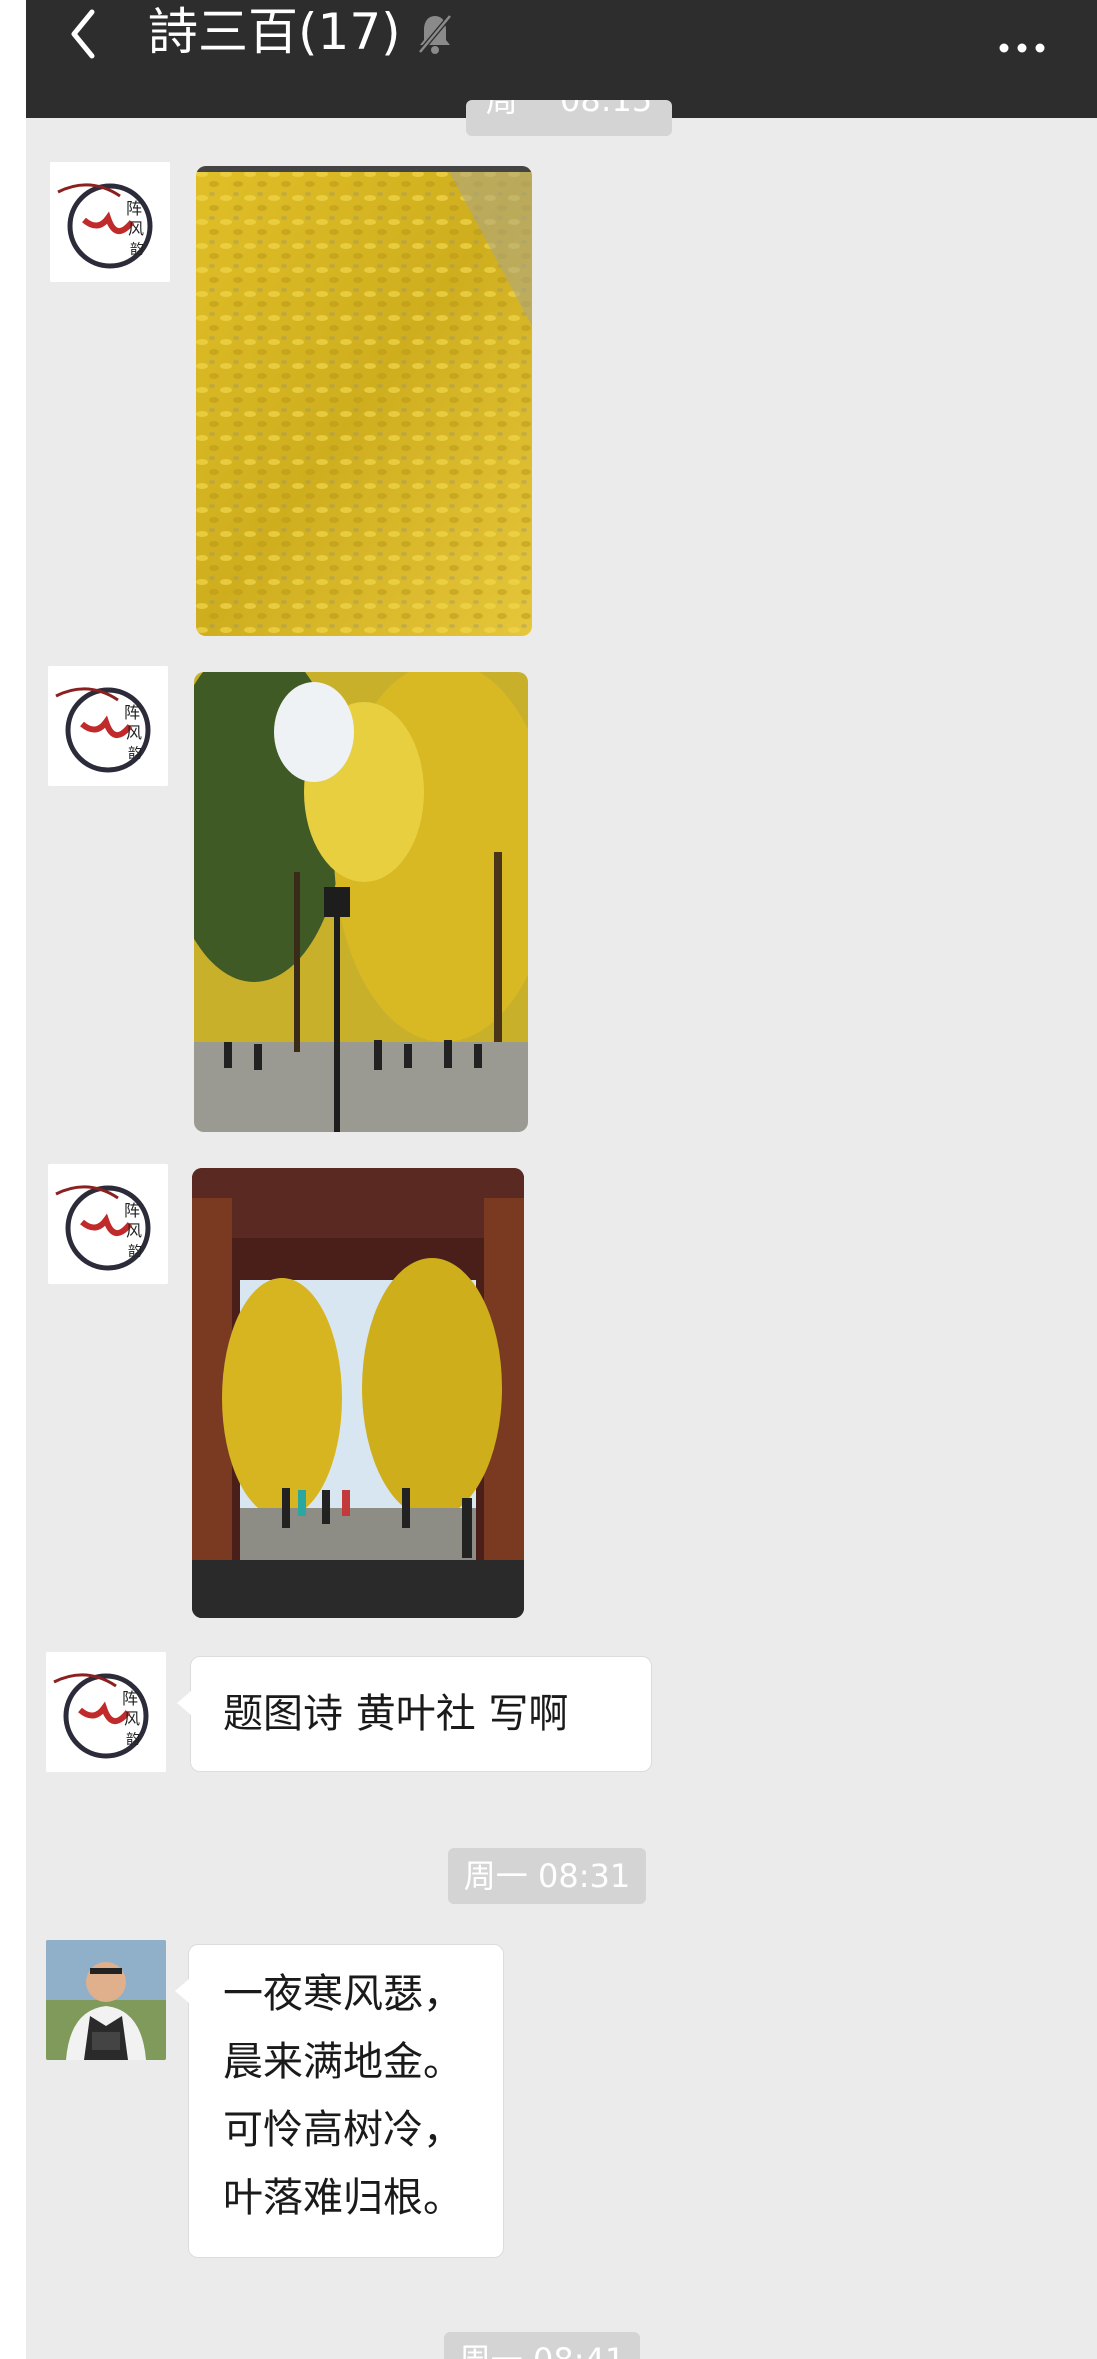 This screenshot has height=2359, width=1097. What do you see at coordinates (84, 34) in the screenshot?
I see `chevron-left-icon` at bounding box center [84, 34].